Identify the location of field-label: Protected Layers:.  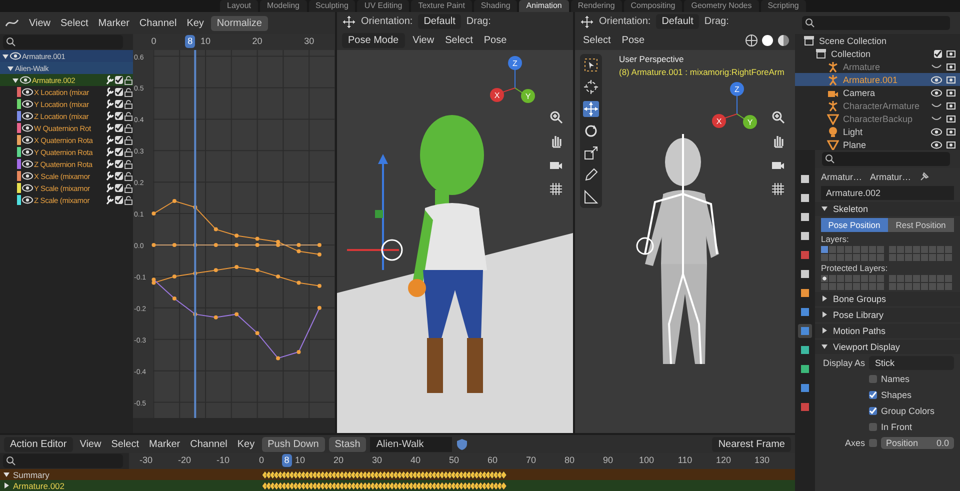
(854, 268).